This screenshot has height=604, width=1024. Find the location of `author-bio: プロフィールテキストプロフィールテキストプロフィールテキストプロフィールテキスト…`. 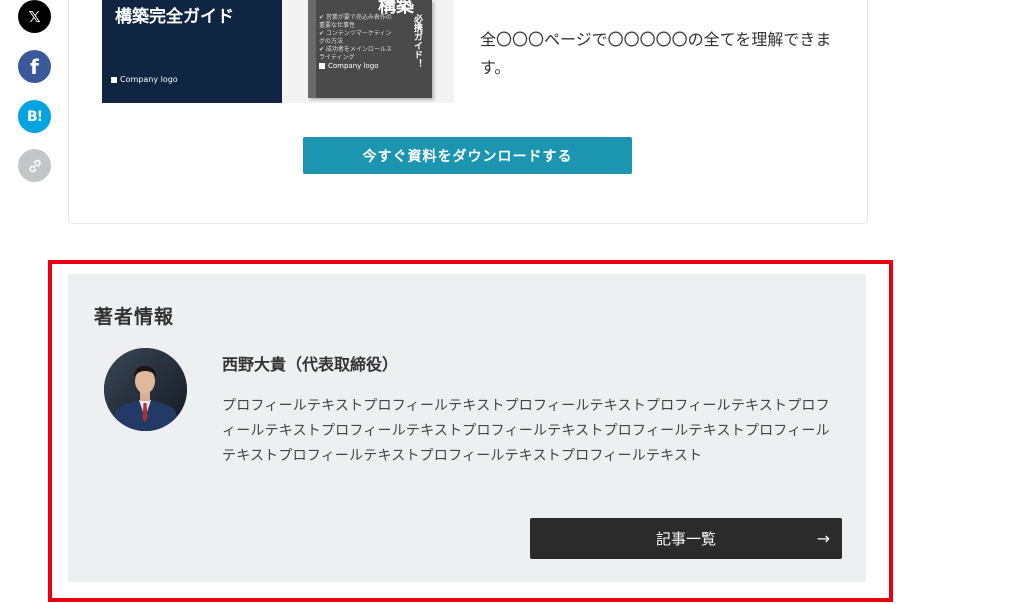

author-bio: プロフィールテキストプロフィールテキストプロフィールテキストプロフィールテキスト… is located at coordinates (526, 431).